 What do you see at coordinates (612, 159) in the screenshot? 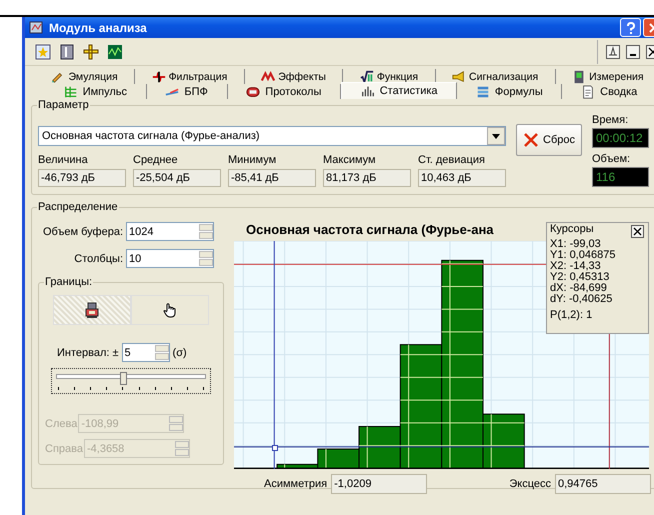
I see `volume-label: Объем:` at bounding box center [612, 159].